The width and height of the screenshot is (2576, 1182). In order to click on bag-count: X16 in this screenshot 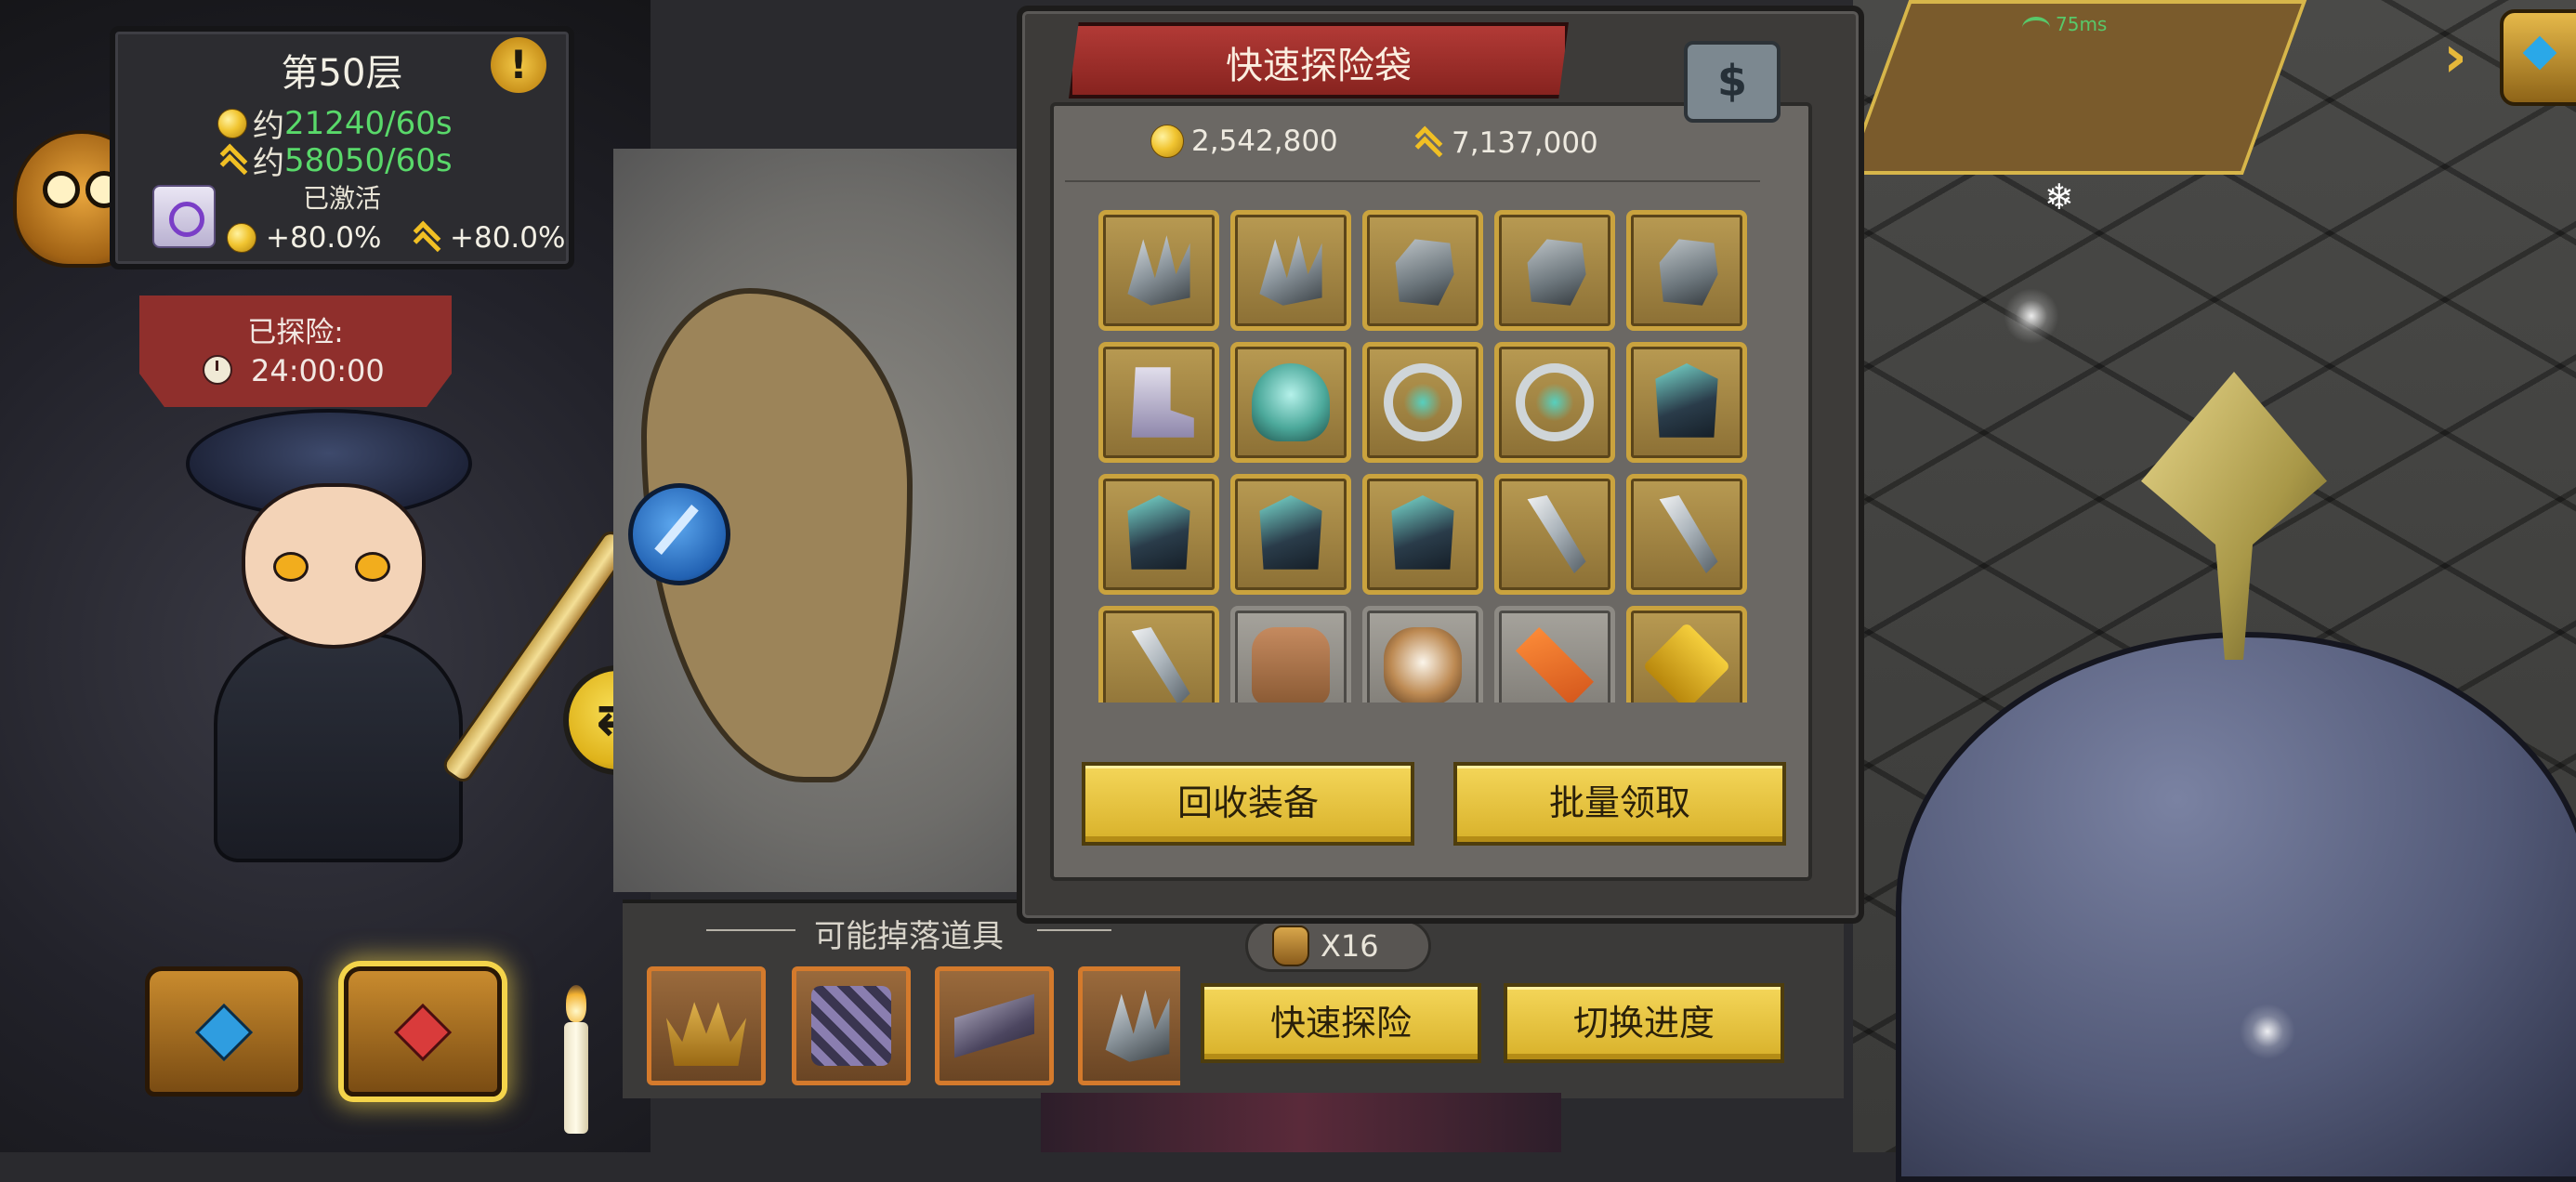, I will do `click(1350, 946)`.